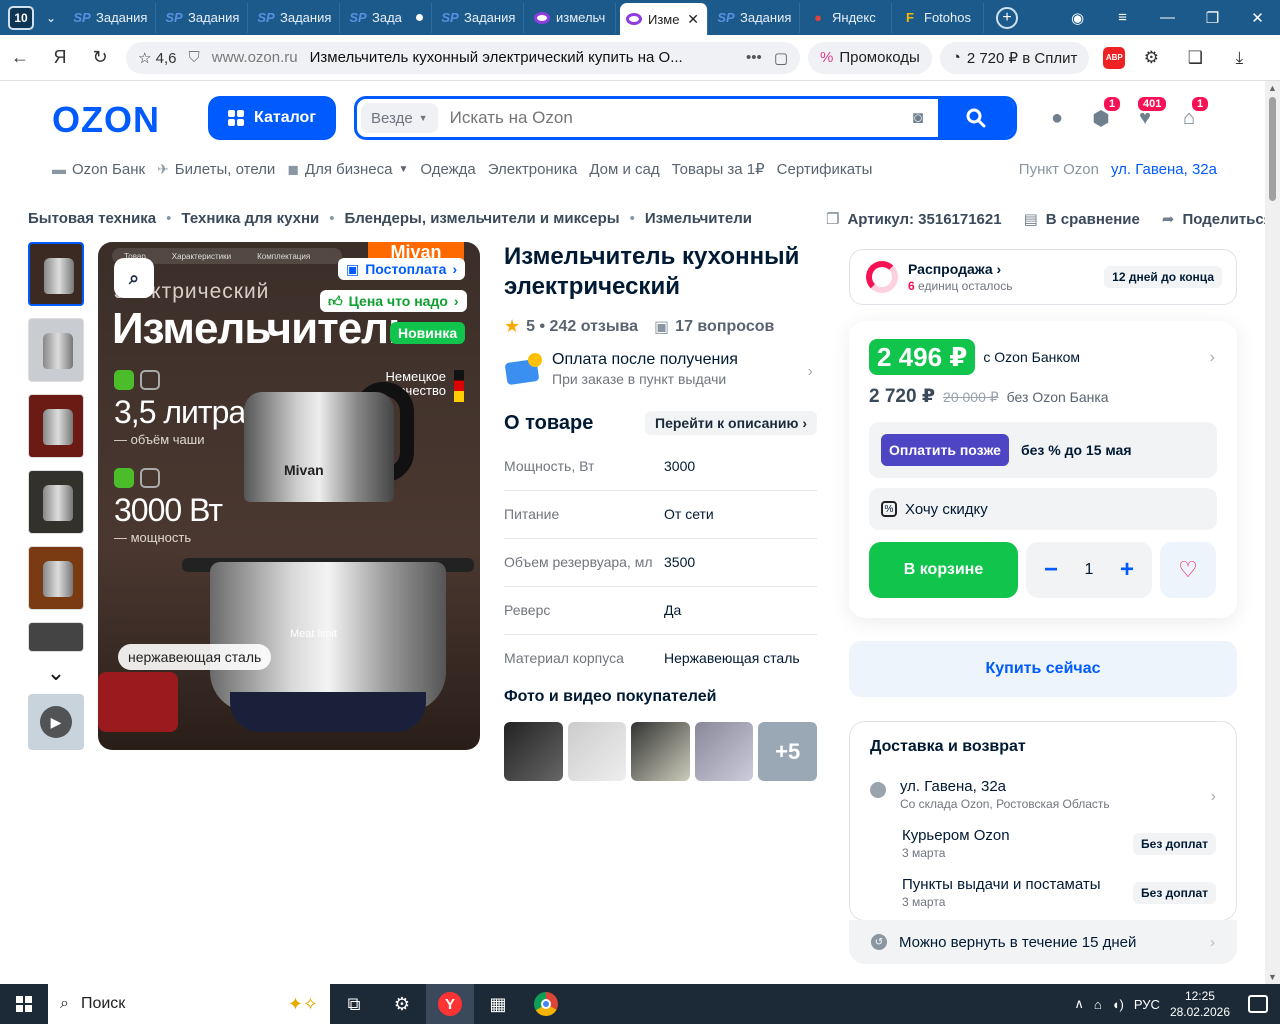  What do you see at coordinates (1014, 57) in the screenshot?
I see `split-button: ◔ 2 720 ₽ в Сплит` at bounding box center [1014, 57].